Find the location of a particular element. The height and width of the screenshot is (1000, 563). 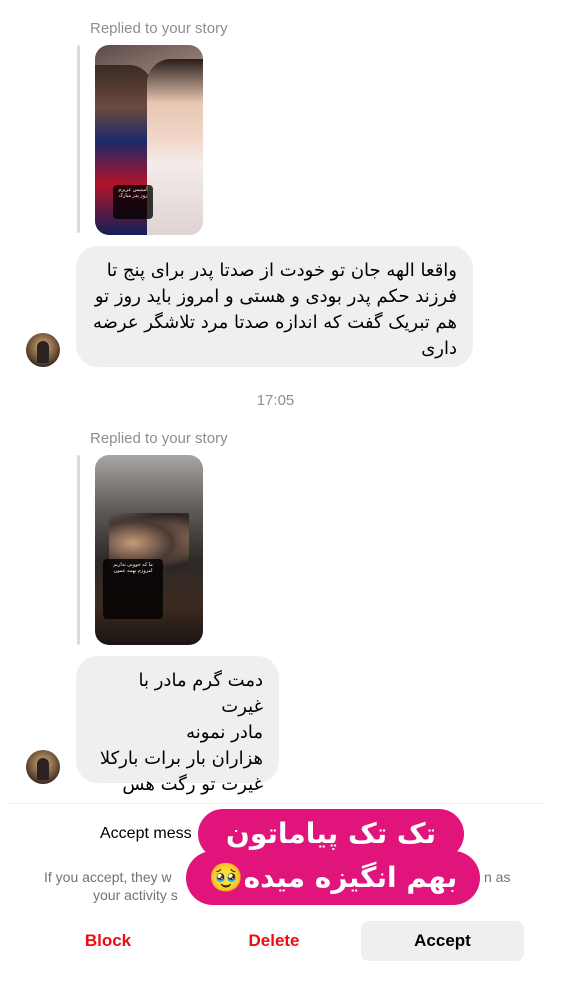

accept-prompt: Accept mess is located at coordinates (146, 833).